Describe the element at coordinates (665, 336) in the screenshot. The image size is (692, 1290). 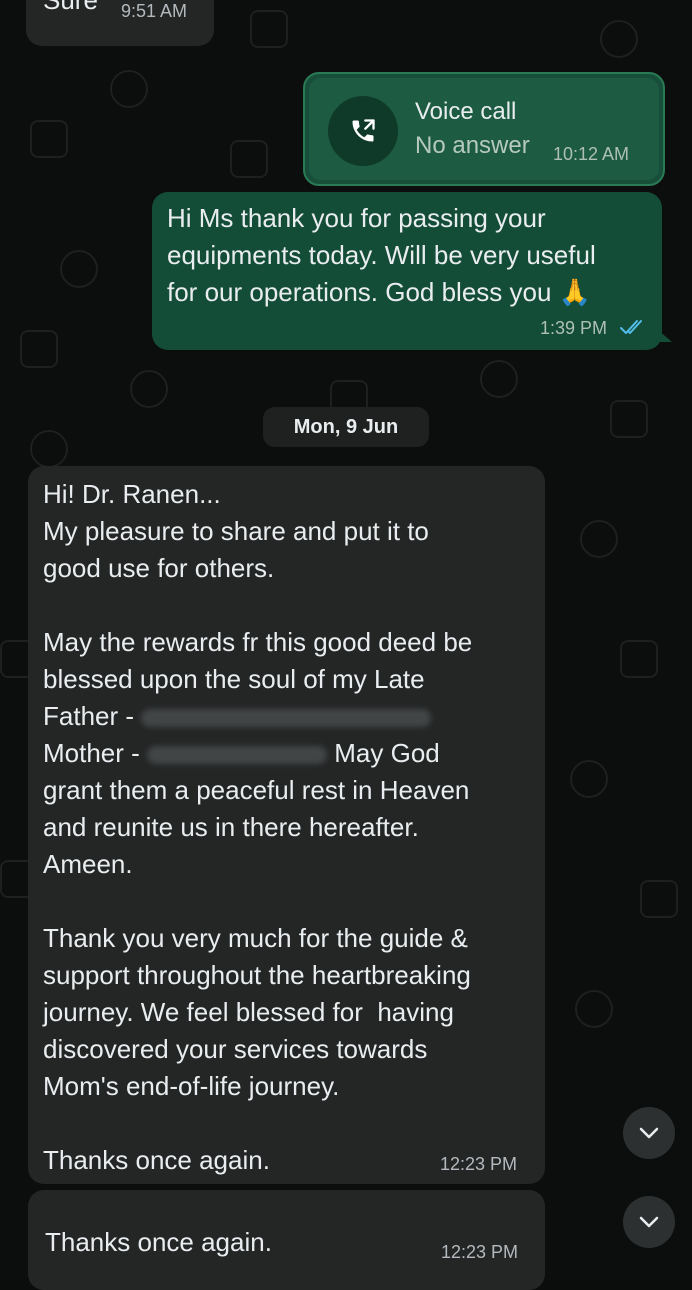
I see `bubble-tail` at that location.